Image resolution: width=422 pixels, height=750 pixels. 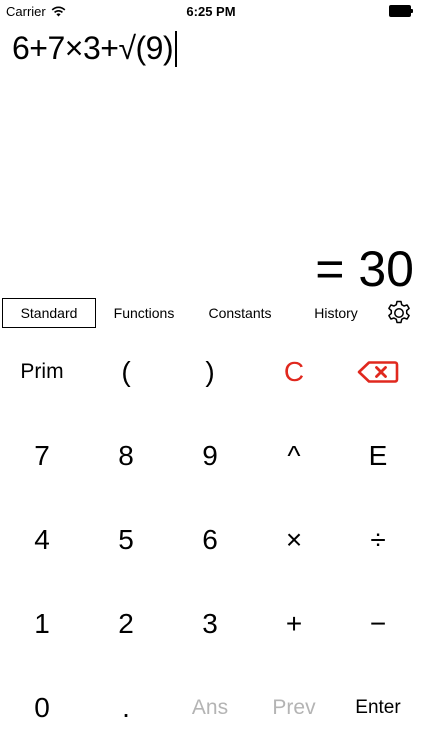 I want to click on enter-key: Enter, so click(x=378, y=708).